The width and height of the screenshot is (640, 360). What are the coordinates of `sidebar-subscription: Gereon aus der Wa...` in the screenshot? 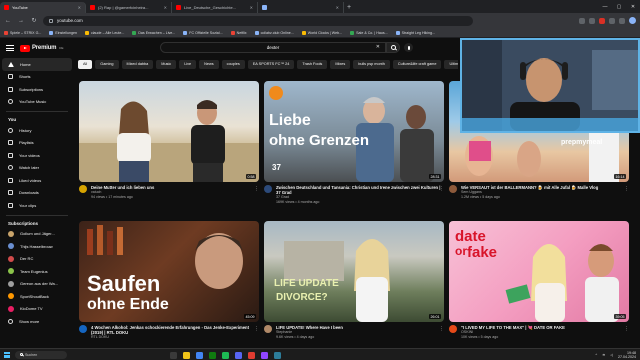 It's located at (37, 284).